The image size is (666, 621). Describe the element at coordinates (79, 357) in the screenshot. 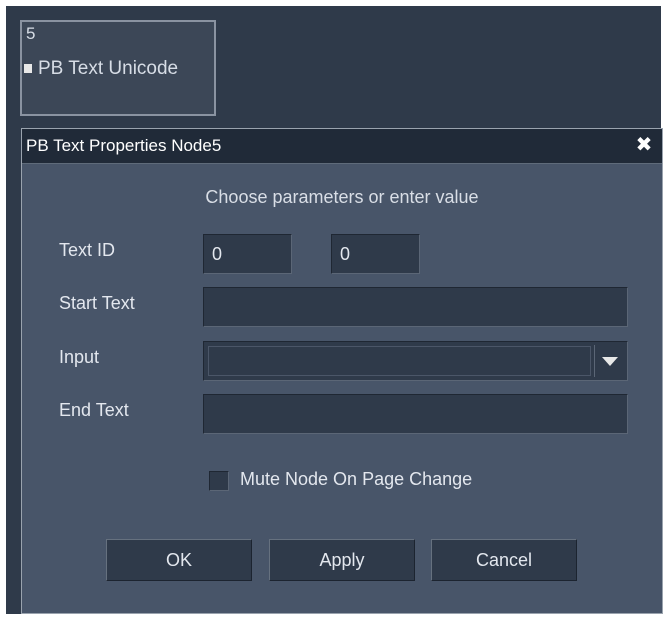

I see `input-label: Input` at that location.